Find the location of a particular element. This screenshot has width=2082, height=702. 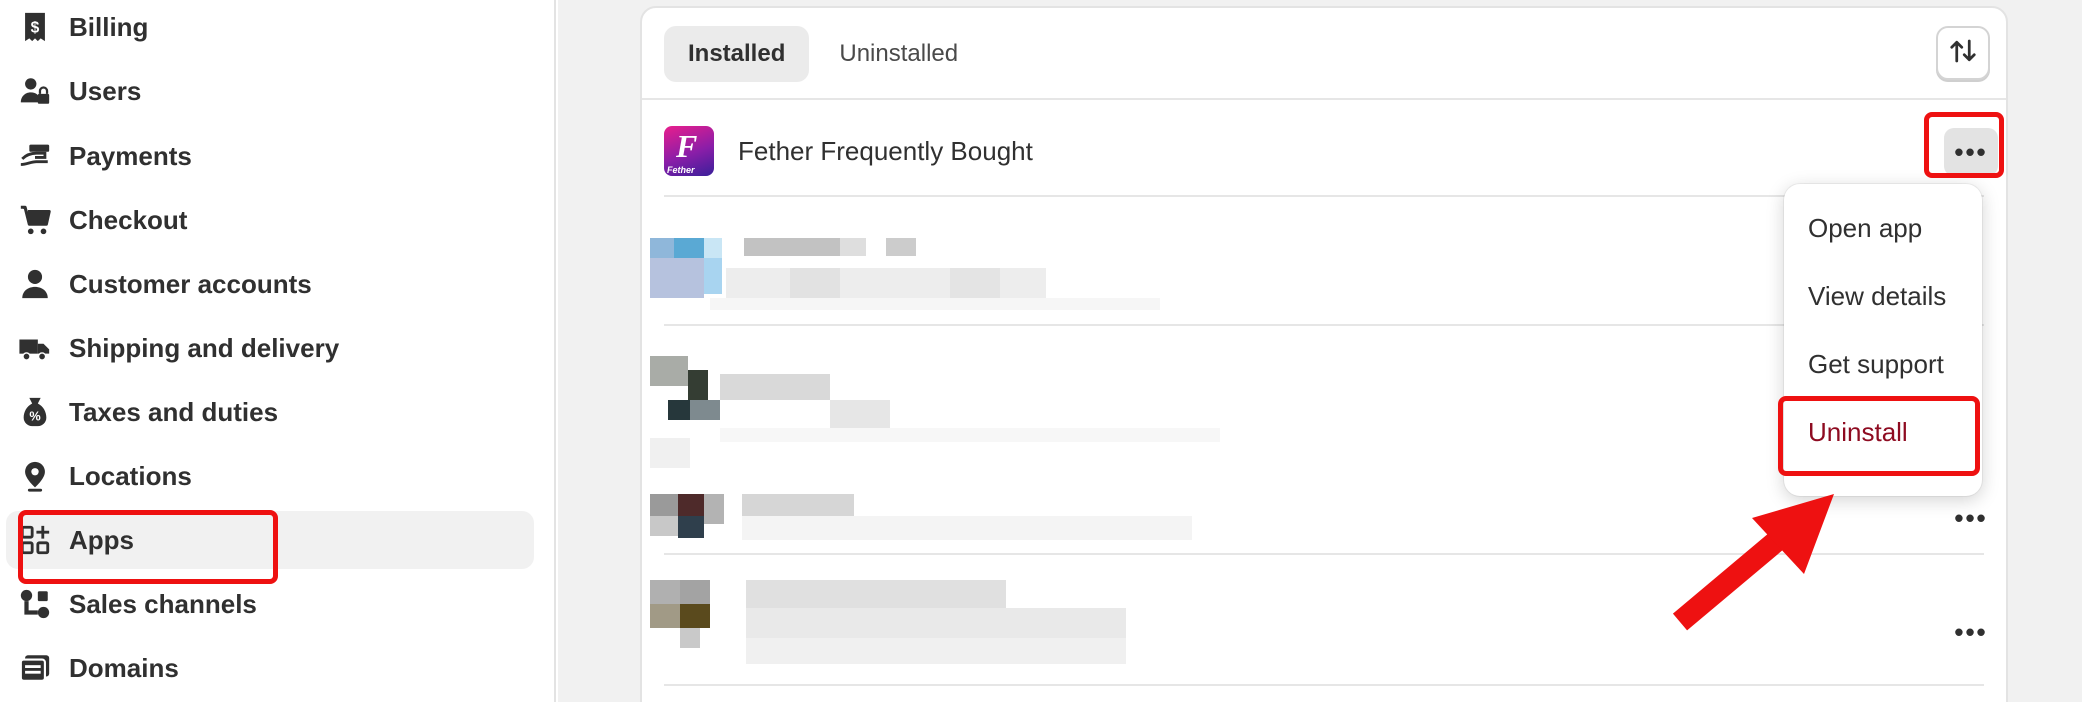

sidebar-item-domains: Domains is located at coordinates (270, 668).